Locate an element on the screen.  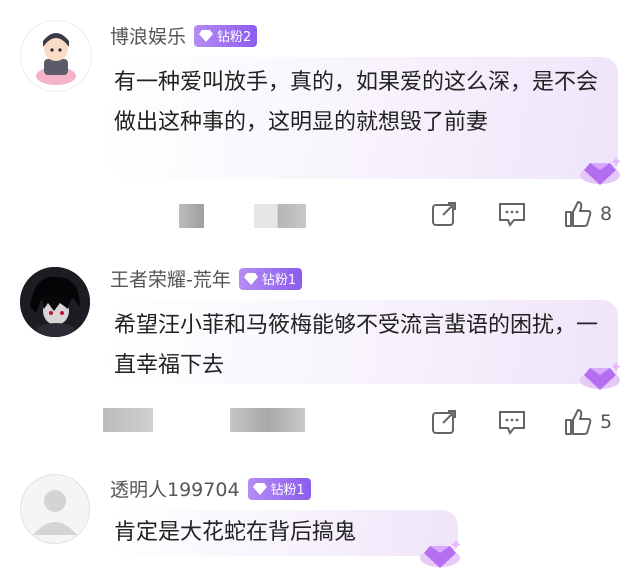
comment-bubble: 肯定是大花蛇在背后搞鬼 is located at coordinates (285, 539).